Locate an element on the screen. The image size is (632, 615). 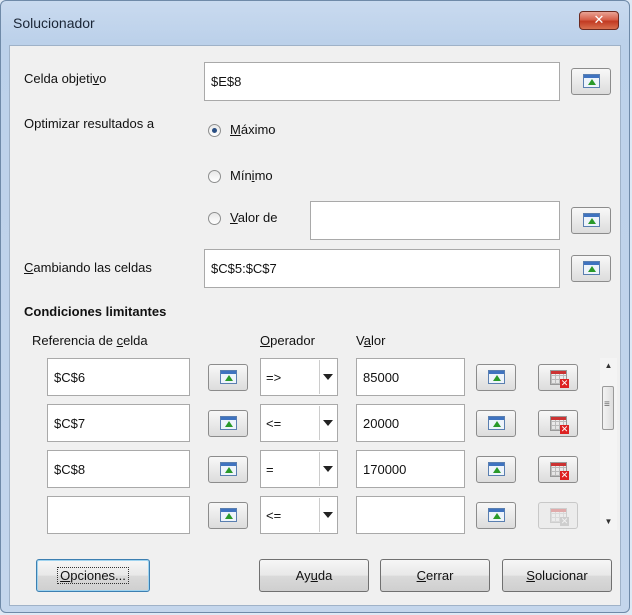
column-header-reference: Referencia de celda is located at coordinates (90, 340).